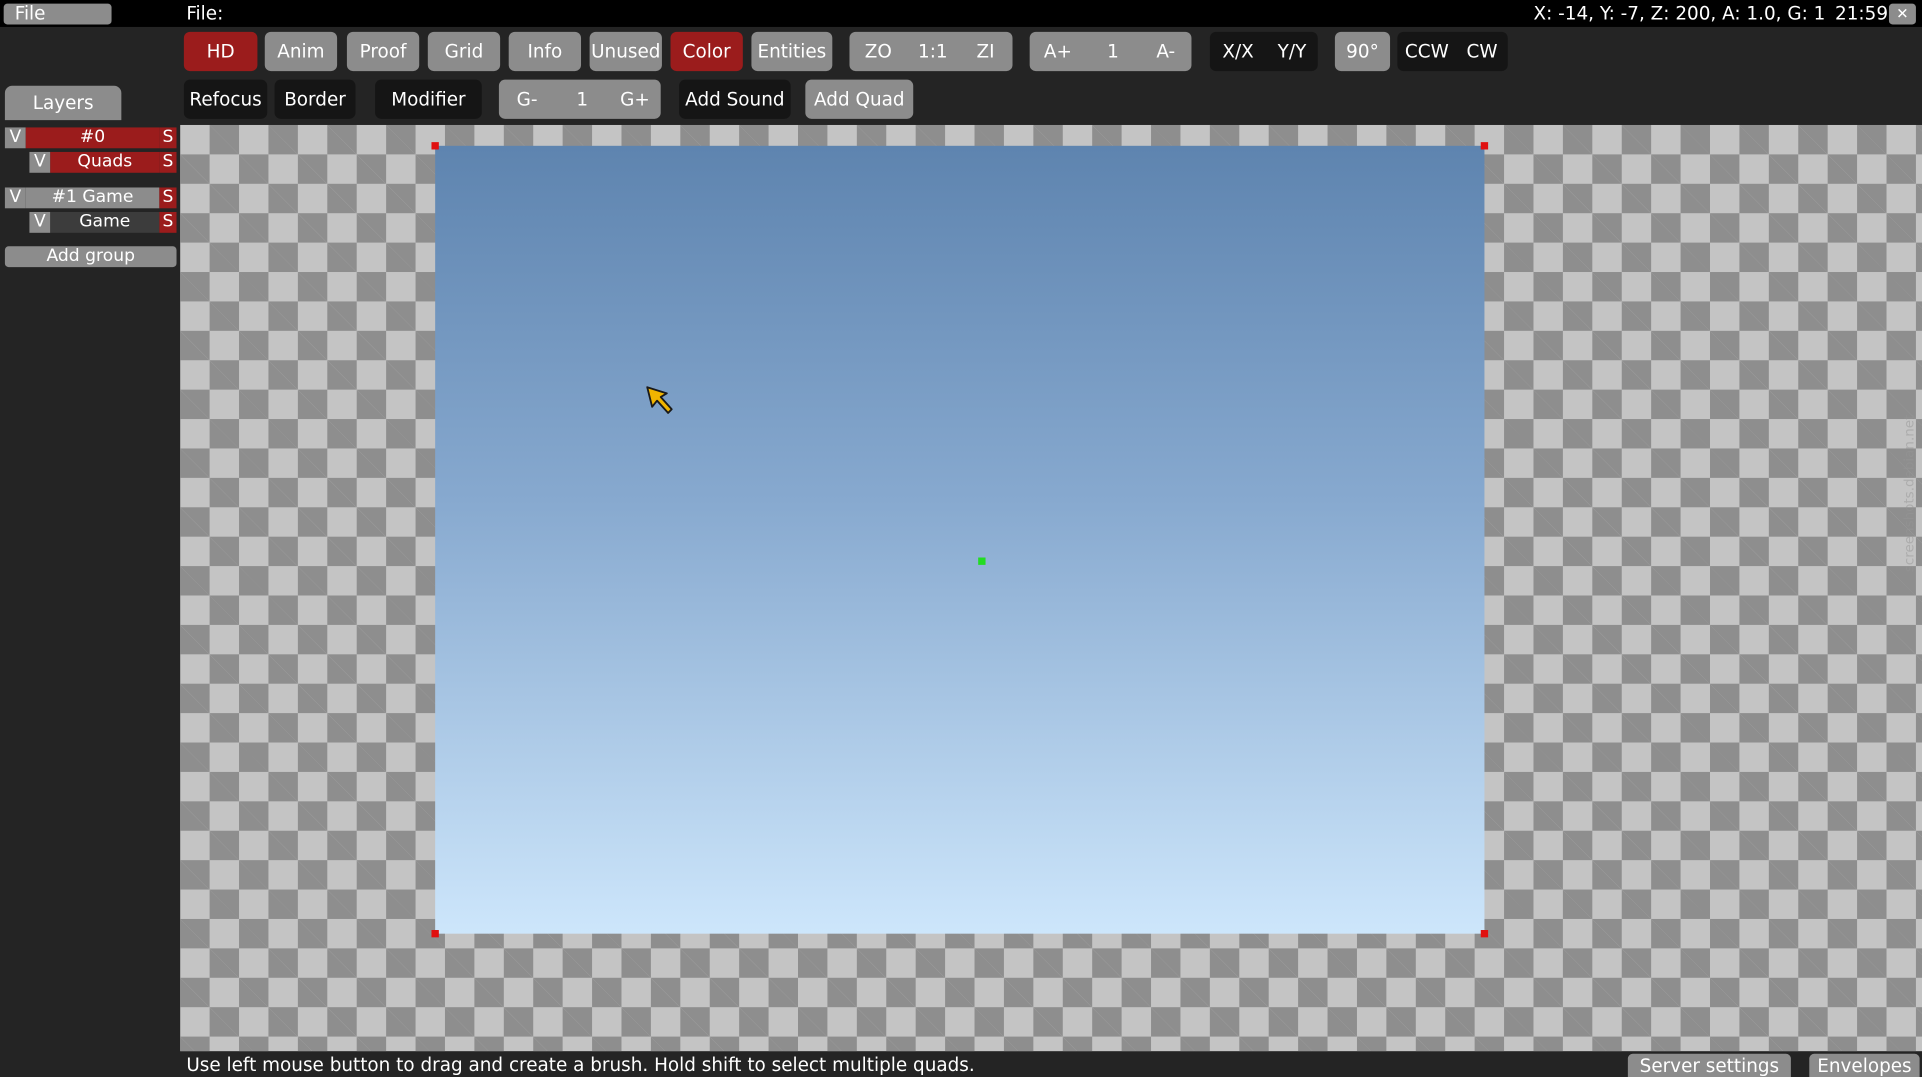 Image resolution: width=1922 pixels, height=1077 pixels. I want to click on file-menu-button: File, so click(57, 14).